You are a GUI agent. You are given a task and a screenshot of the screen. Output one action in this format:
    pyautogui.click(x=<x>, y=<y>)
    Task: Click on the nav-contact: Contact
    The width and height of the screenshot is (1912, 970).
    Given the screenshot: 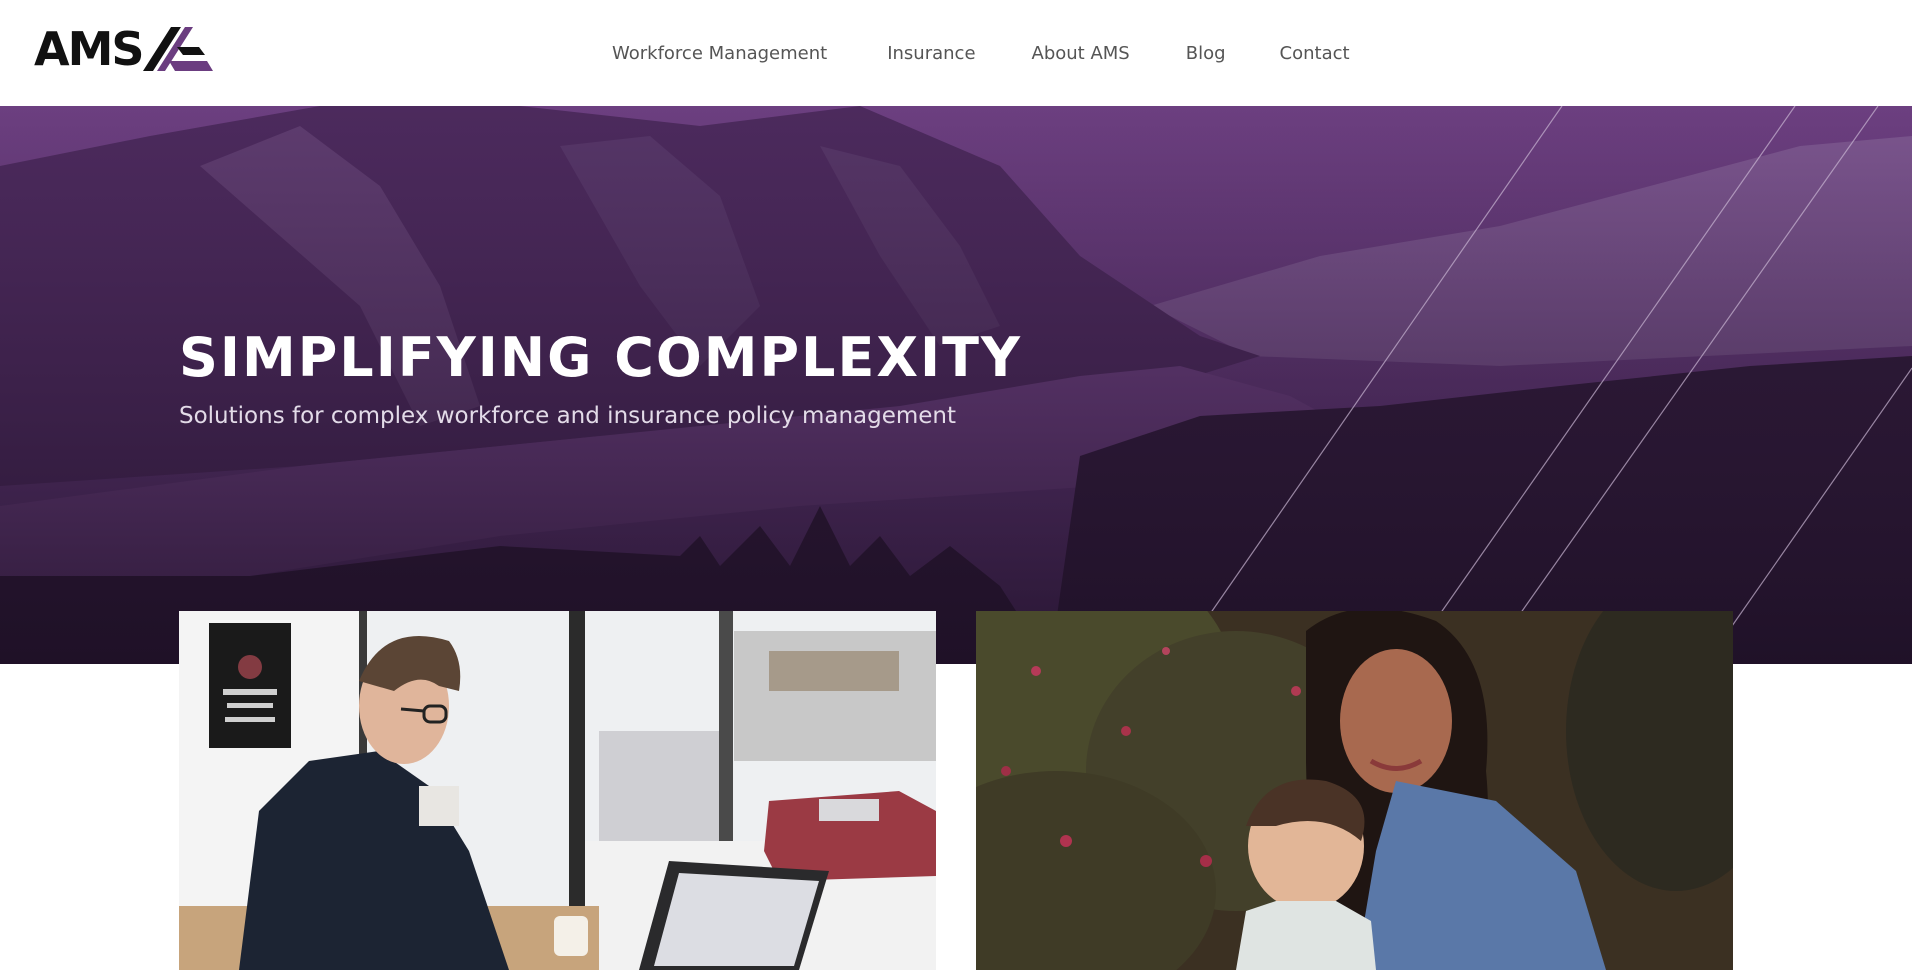 What is the action you would take?
    pyautogui.click(x=1315, y=53)
    